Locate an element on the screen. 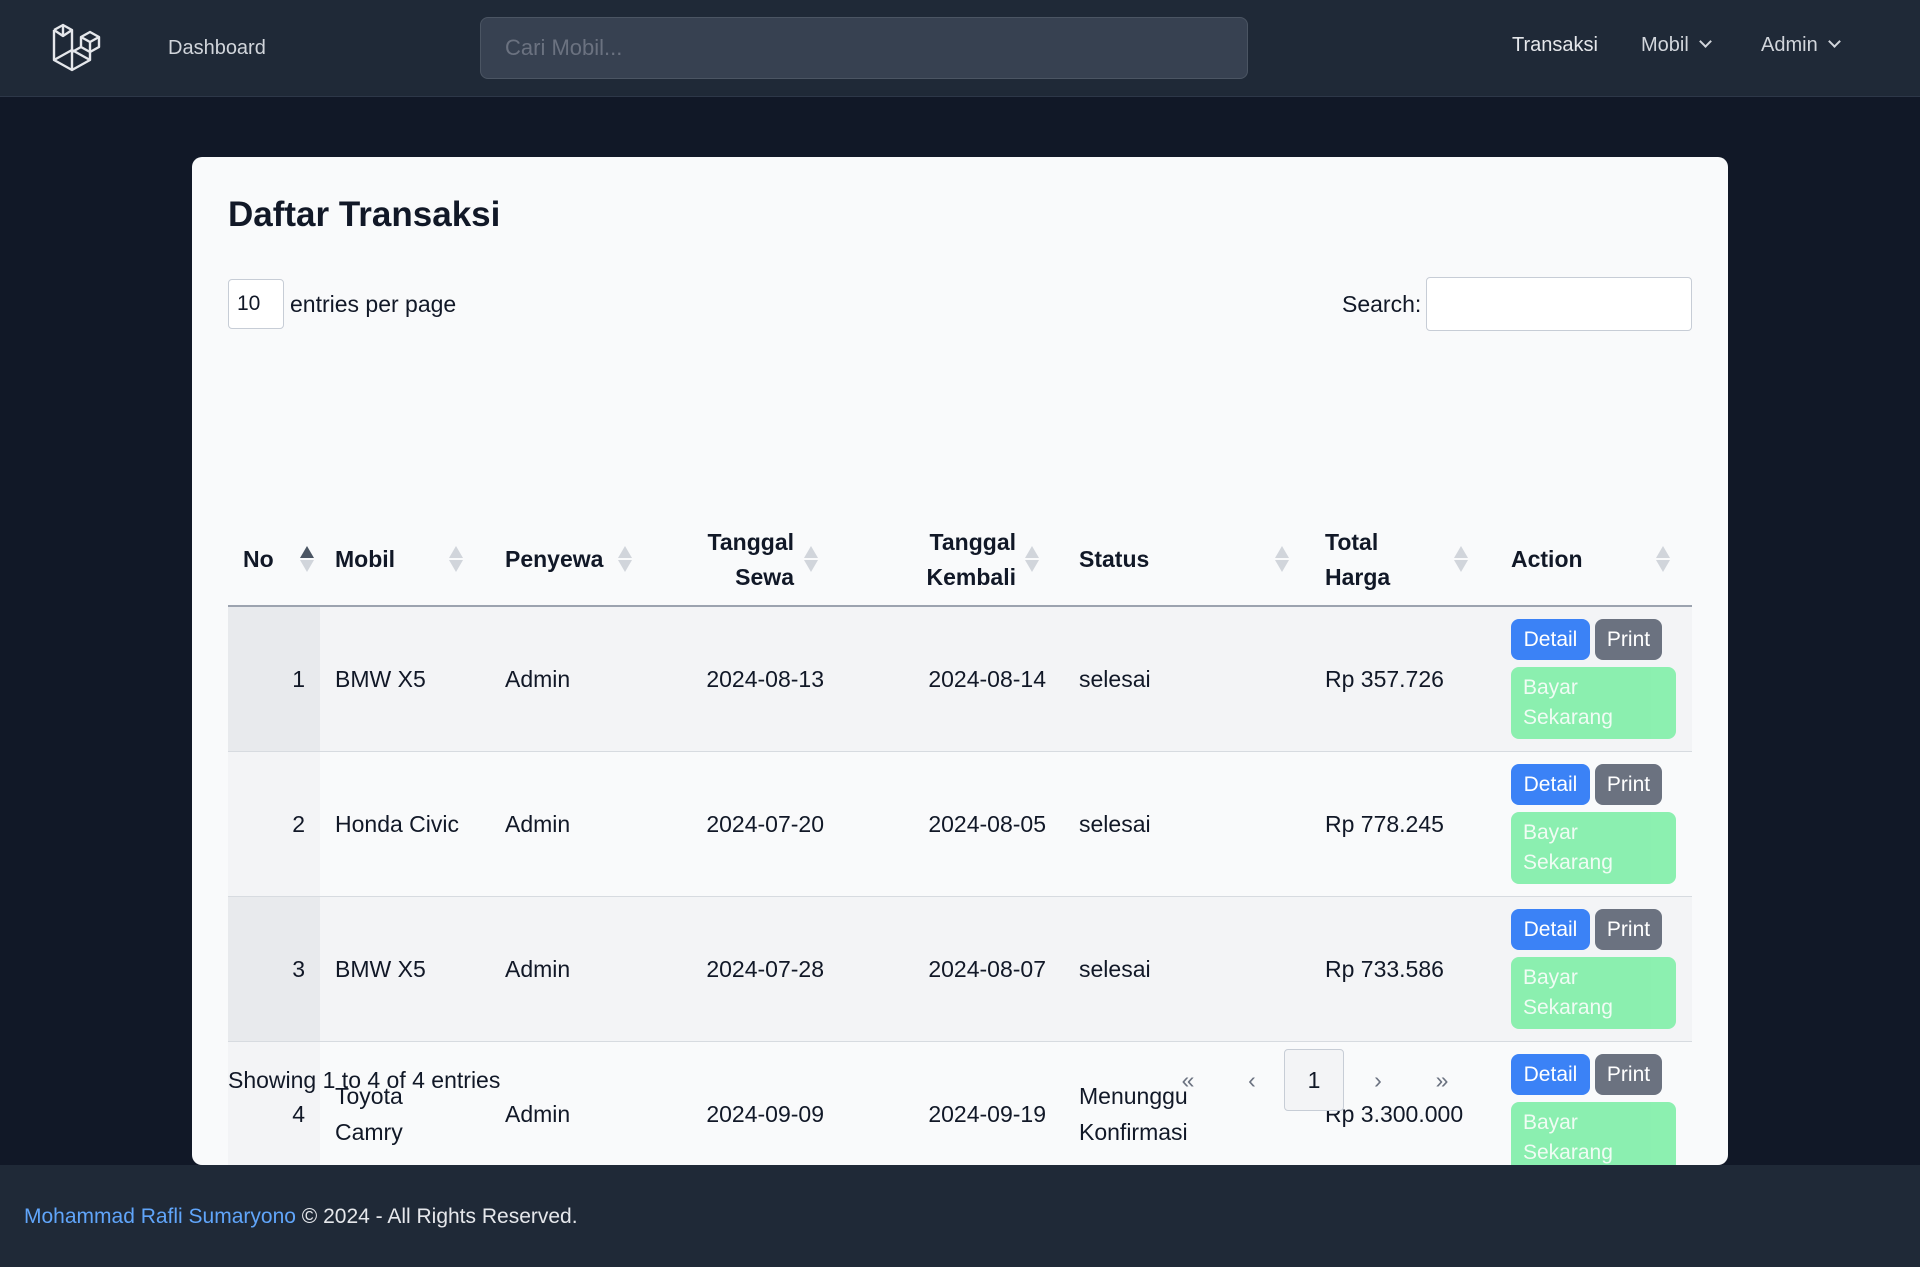 Image resolution: width=1920 pixels, height=1267 pixels. next-page-button: › is located at coordinates (1378, 1080).